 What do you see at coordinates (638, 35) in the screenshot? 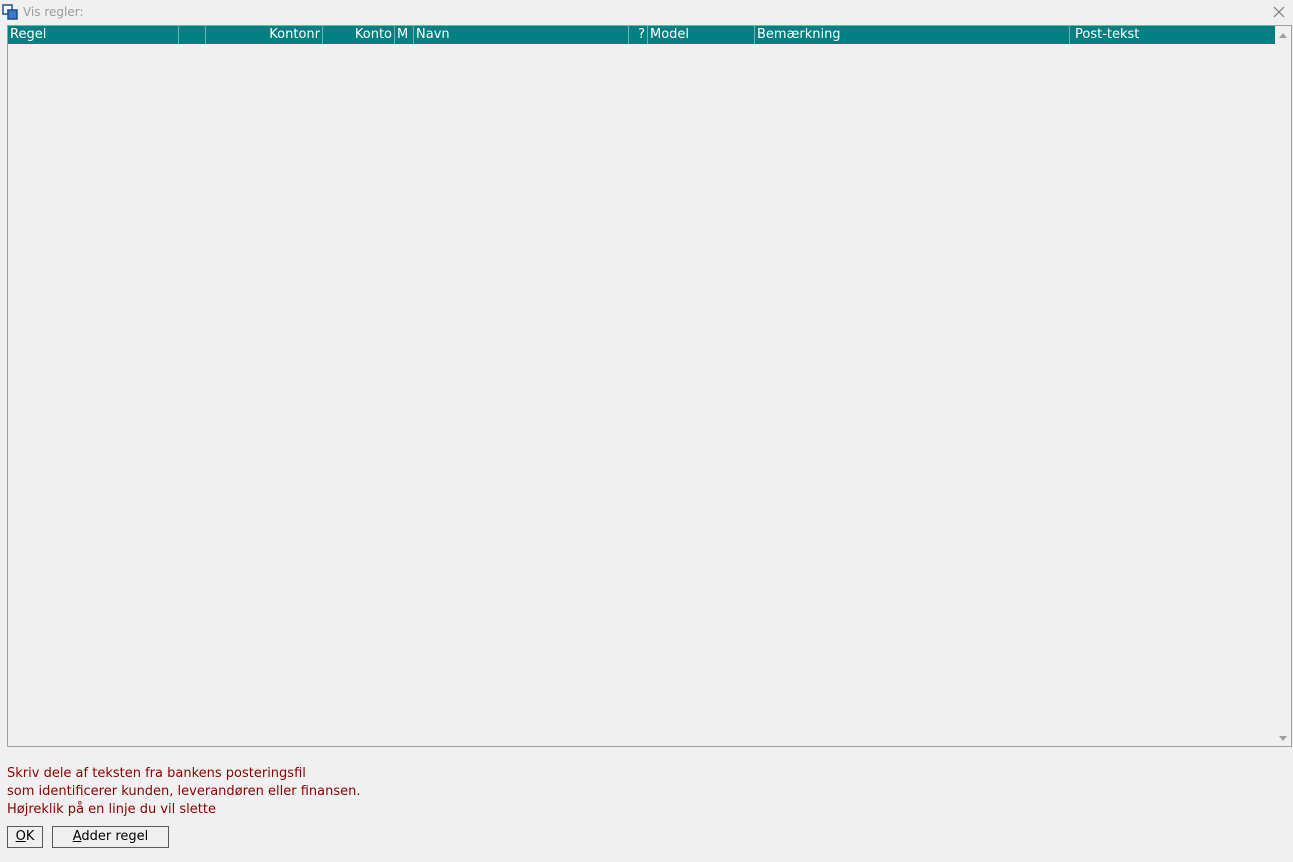
I see `column-header-question: ?` at bounding box center [638, 35].